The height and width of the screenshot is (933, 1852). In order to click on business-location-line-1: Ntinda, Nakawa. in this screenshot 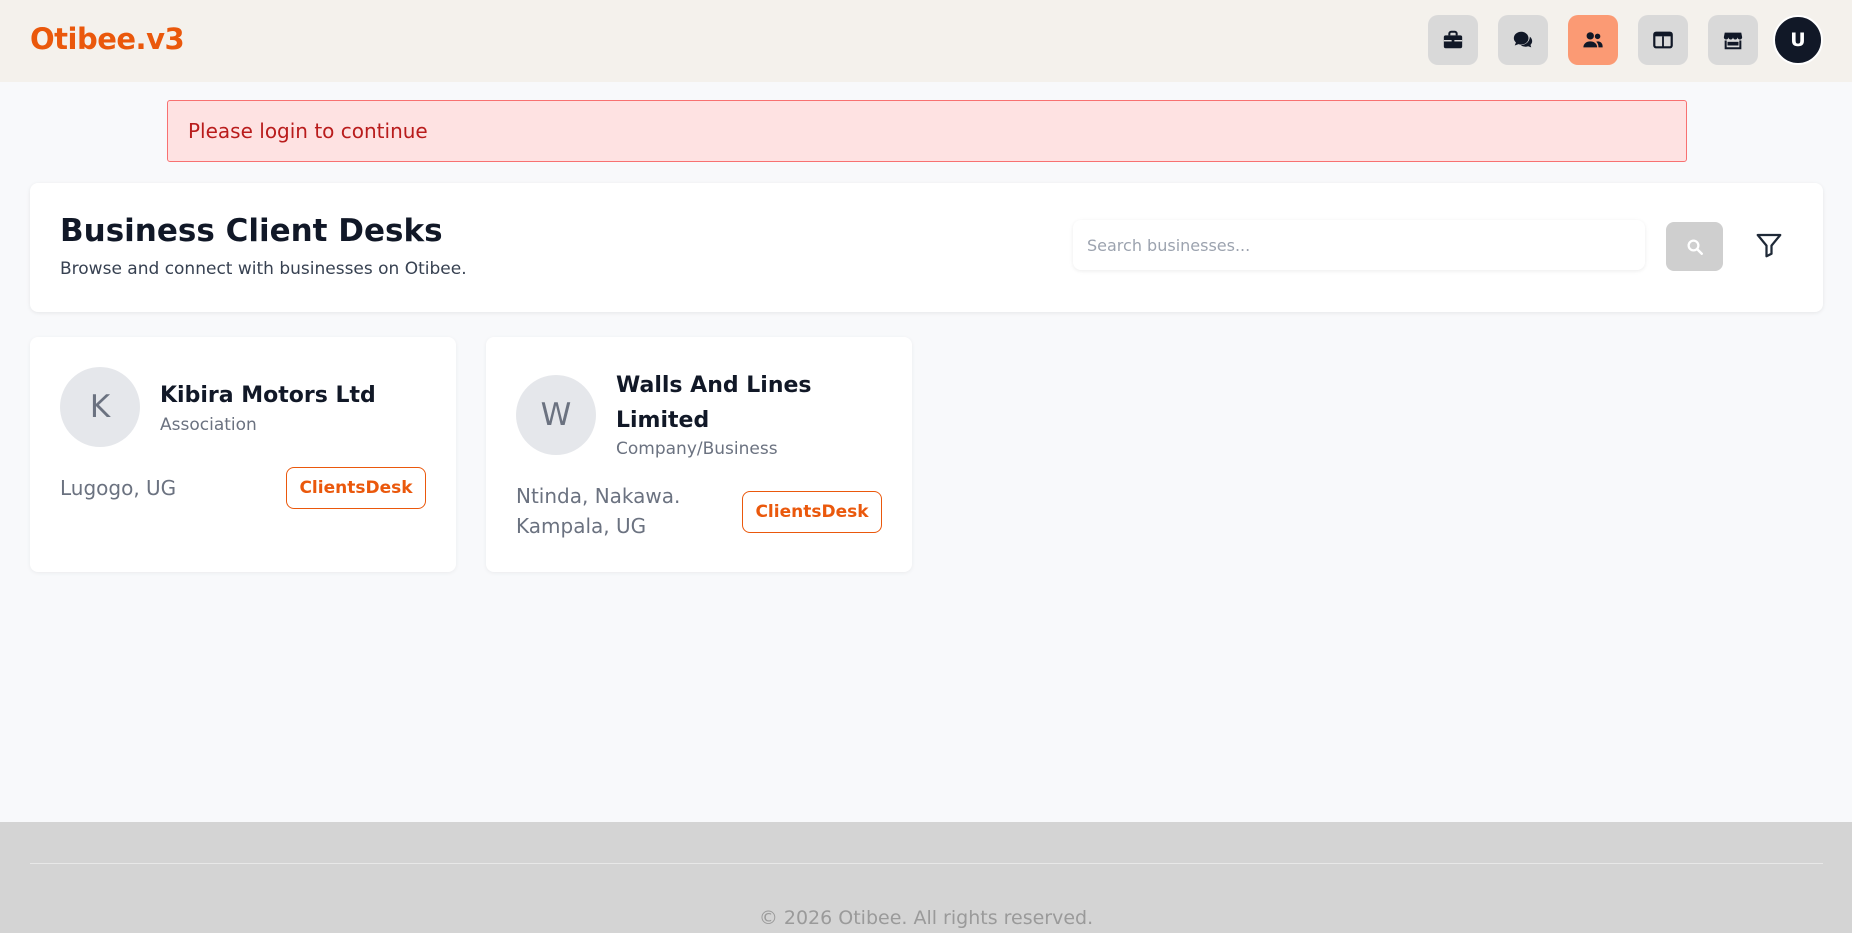, I will do `click(598, 496)`.